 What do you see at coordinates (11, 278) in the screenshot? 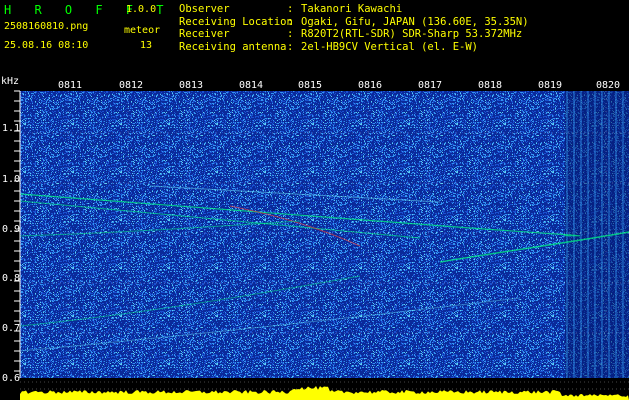
I see `y-tick-label: 0.8` at bounding box center [11, 278].